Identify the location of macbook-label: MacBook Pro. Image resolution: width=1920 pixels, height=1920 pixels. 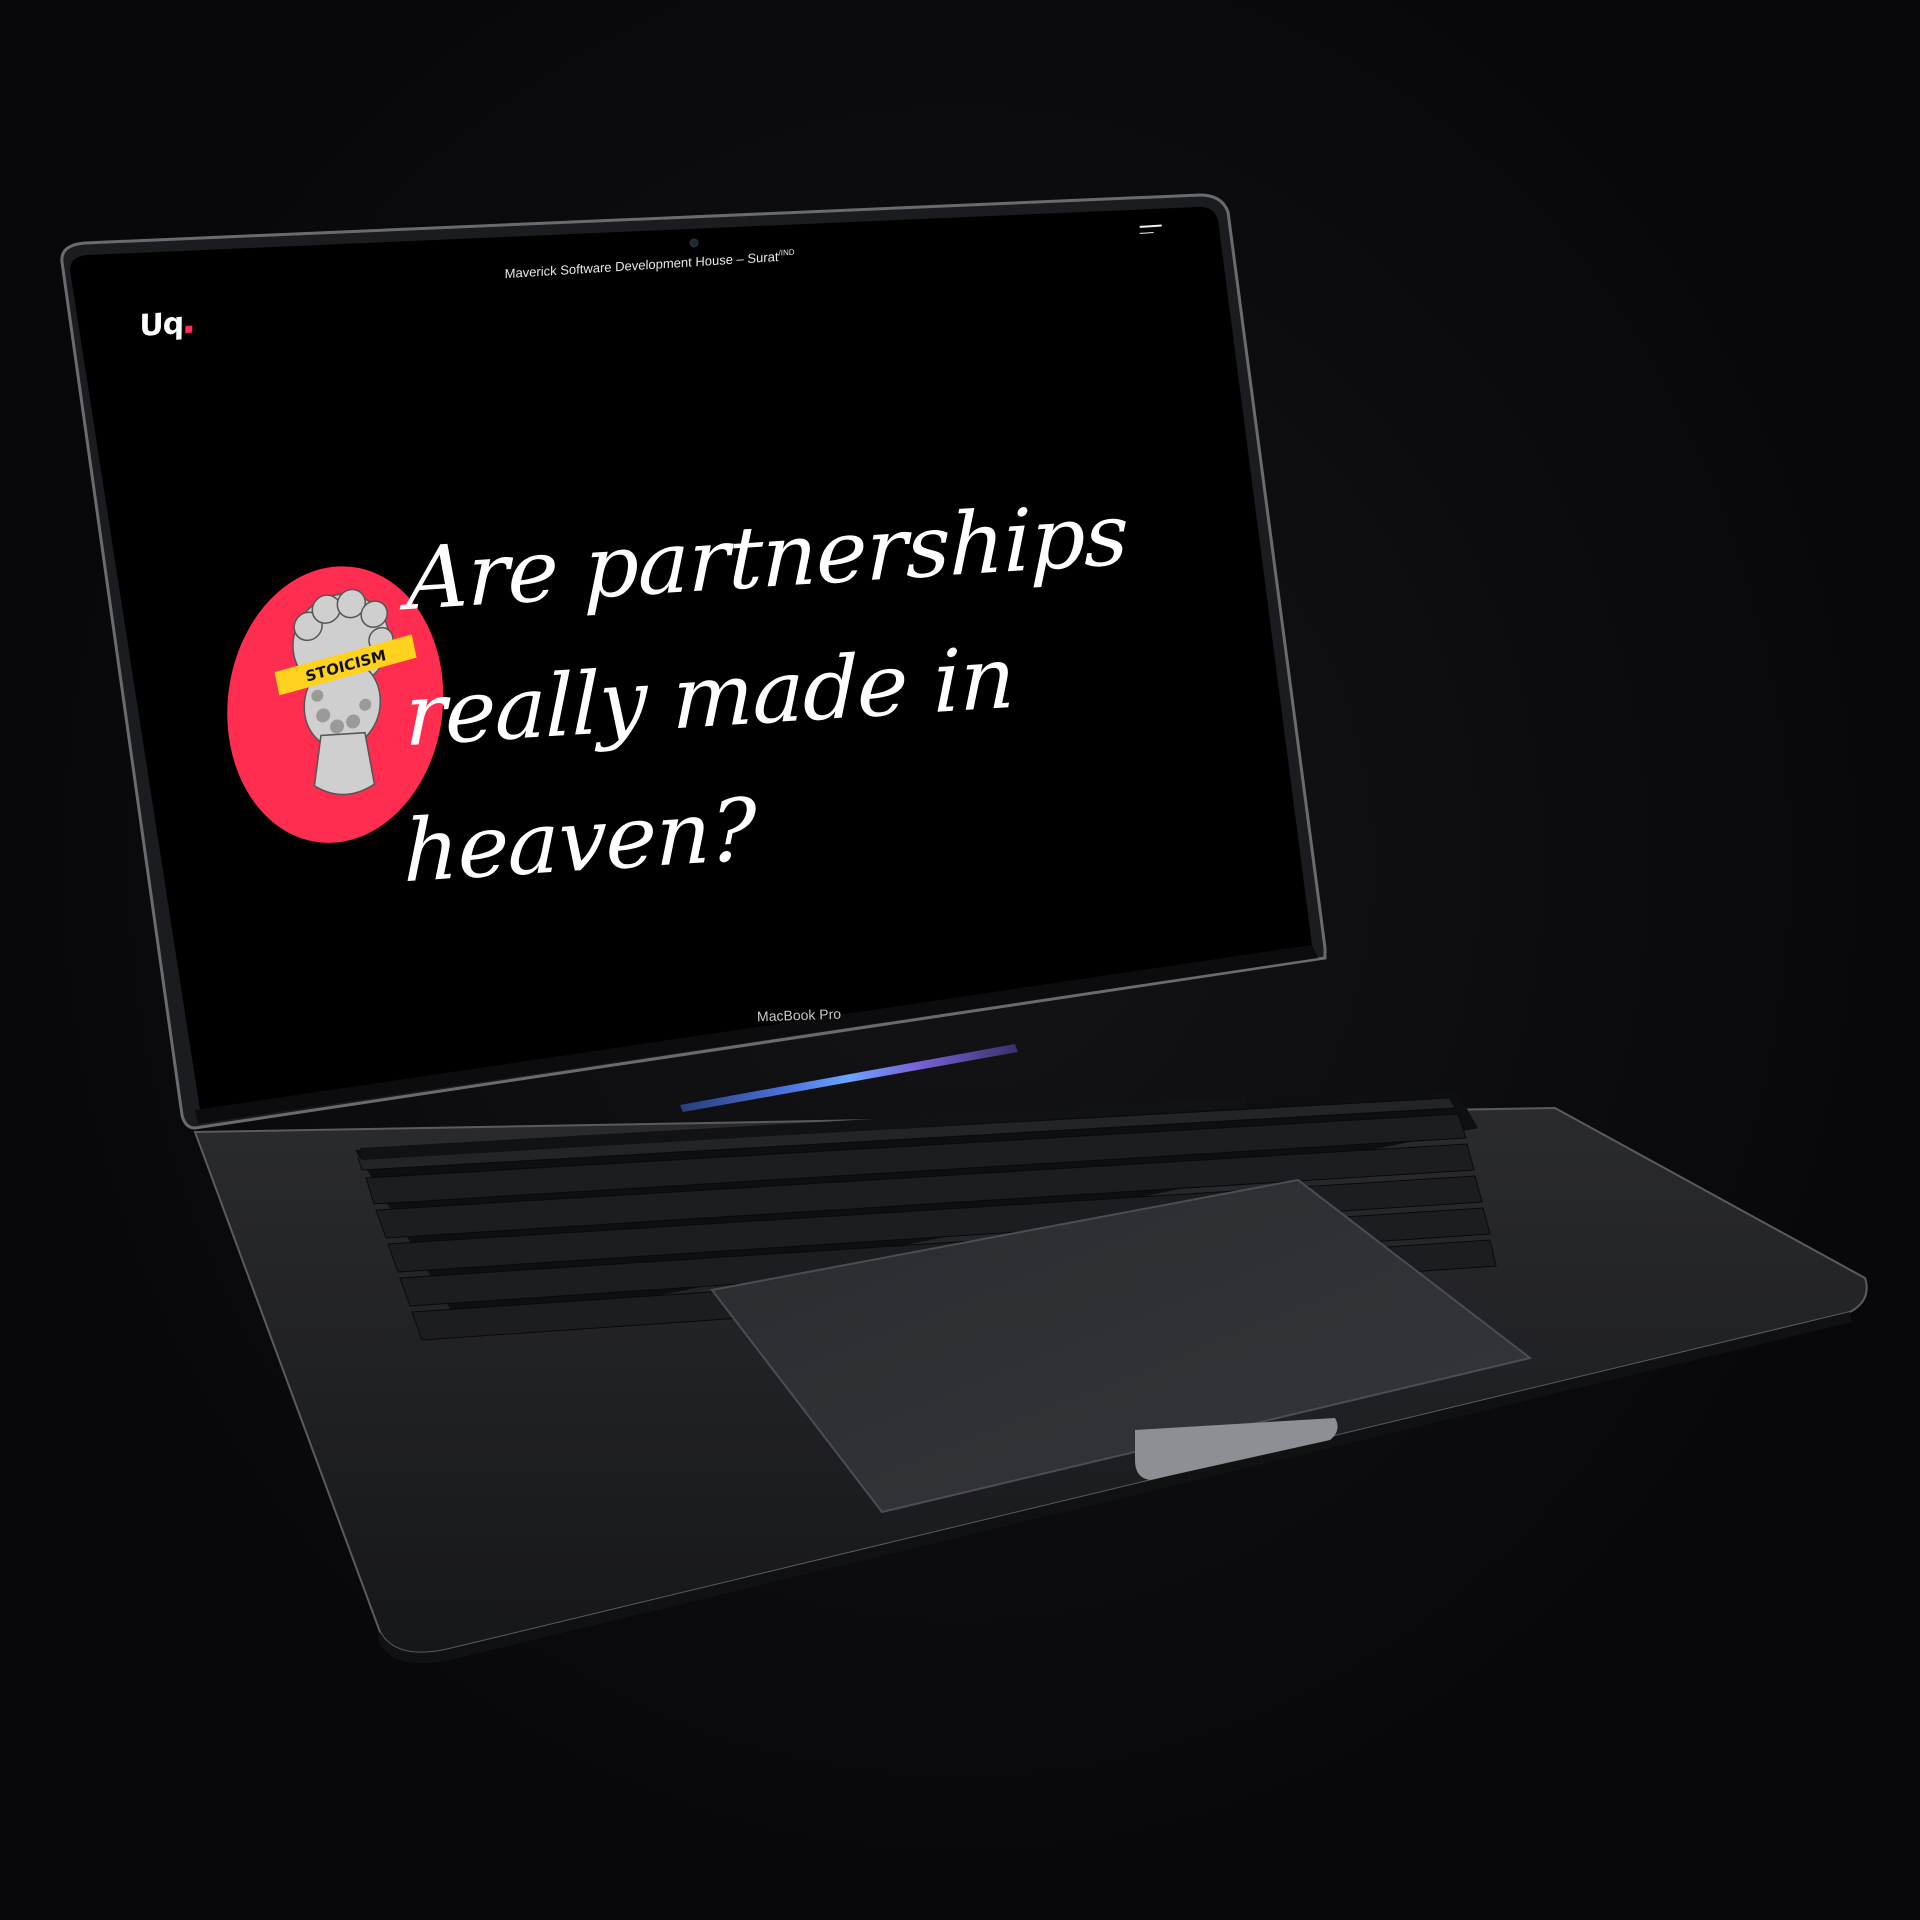
(799, 1015).